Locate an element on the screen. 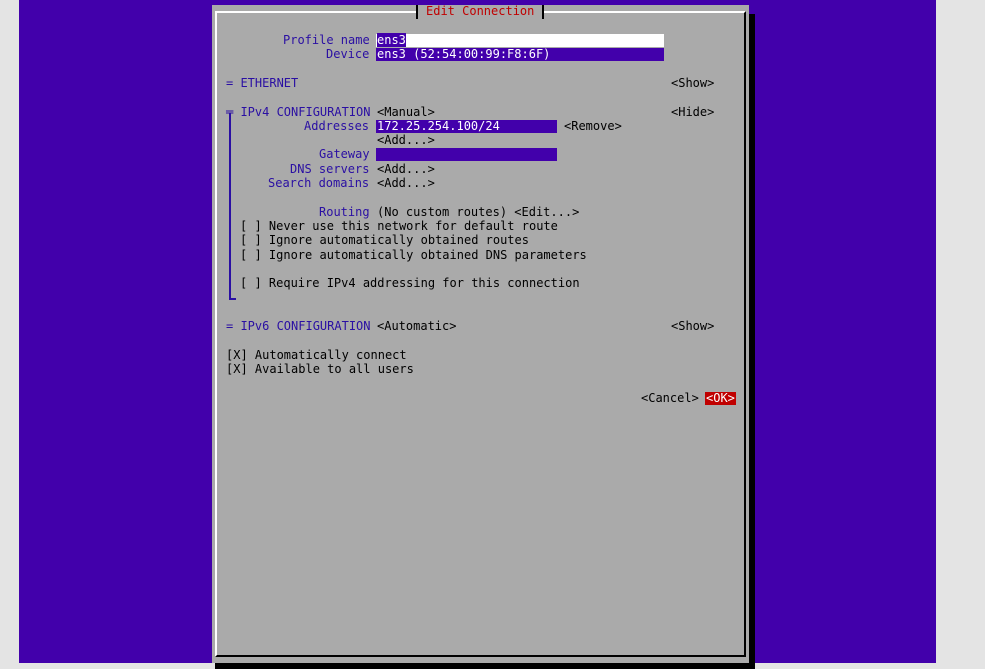  addresses-label: Addresses is located at coordinates (337, 126).